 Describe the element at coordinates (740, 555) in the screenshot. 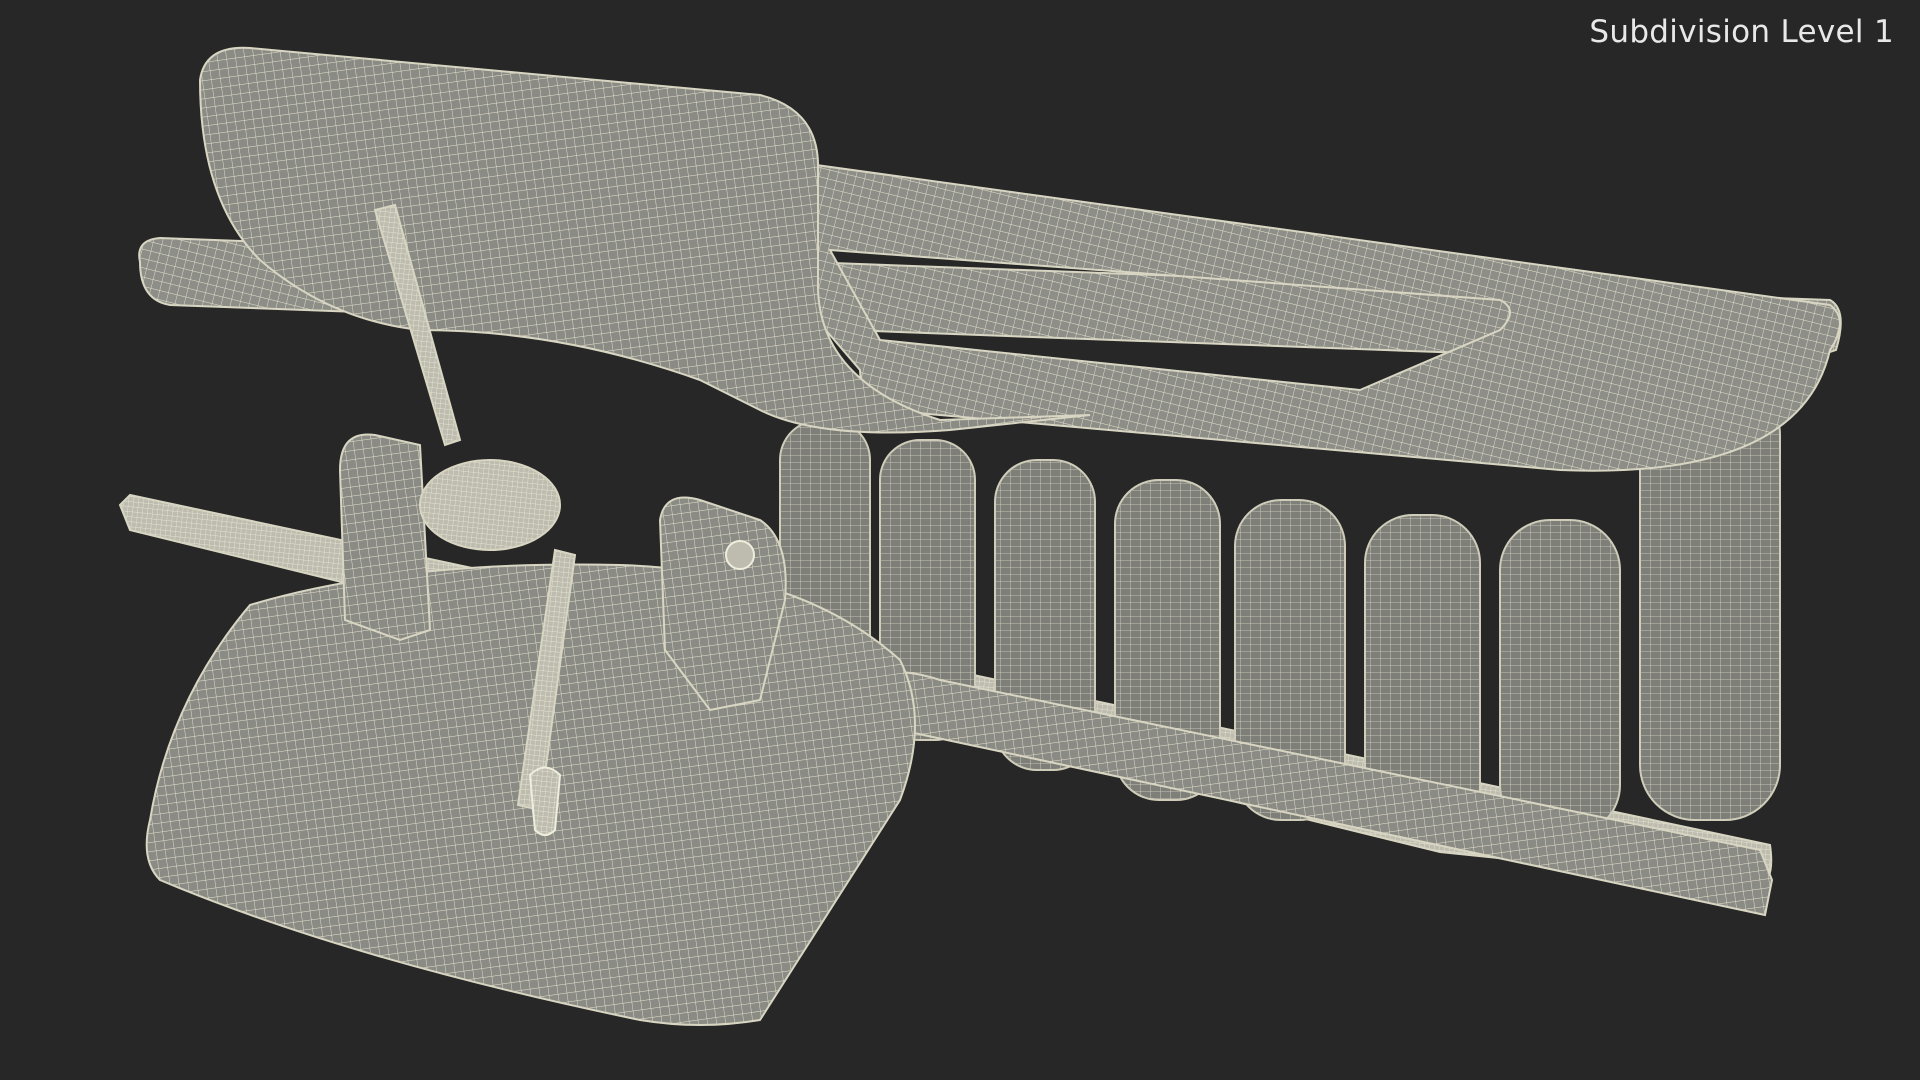

I see `hinge-pin` at that location.